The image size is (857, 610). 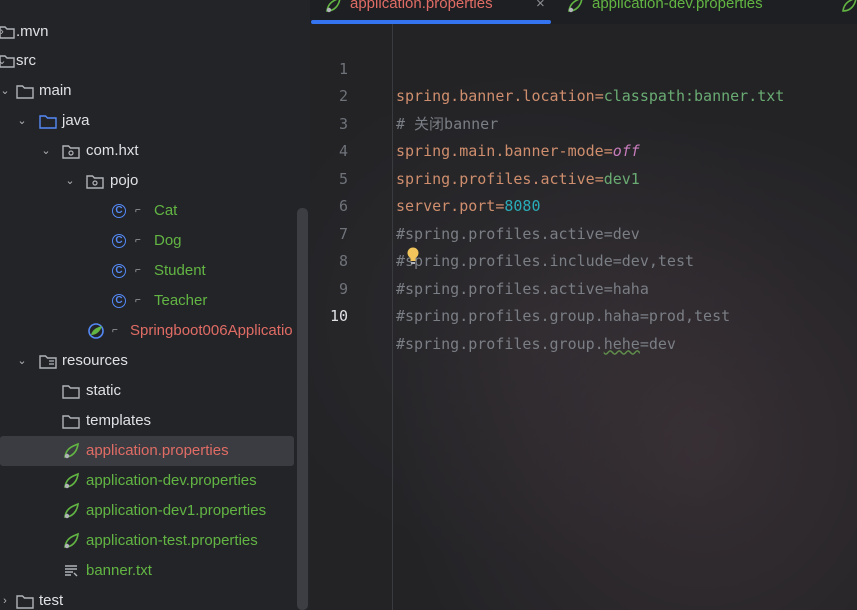 What do you see at coordinates (147, 361) in the screenshot?
I see `tree-item-resources: ⌄ resources` at bounding box center [147, 361].